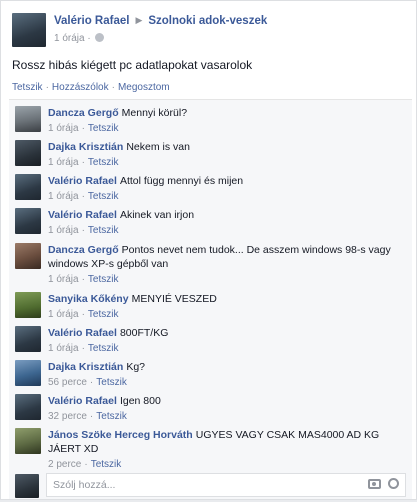 The image size is (417, 502). I want to click on share-link: Megosztom, so click(144, 87).